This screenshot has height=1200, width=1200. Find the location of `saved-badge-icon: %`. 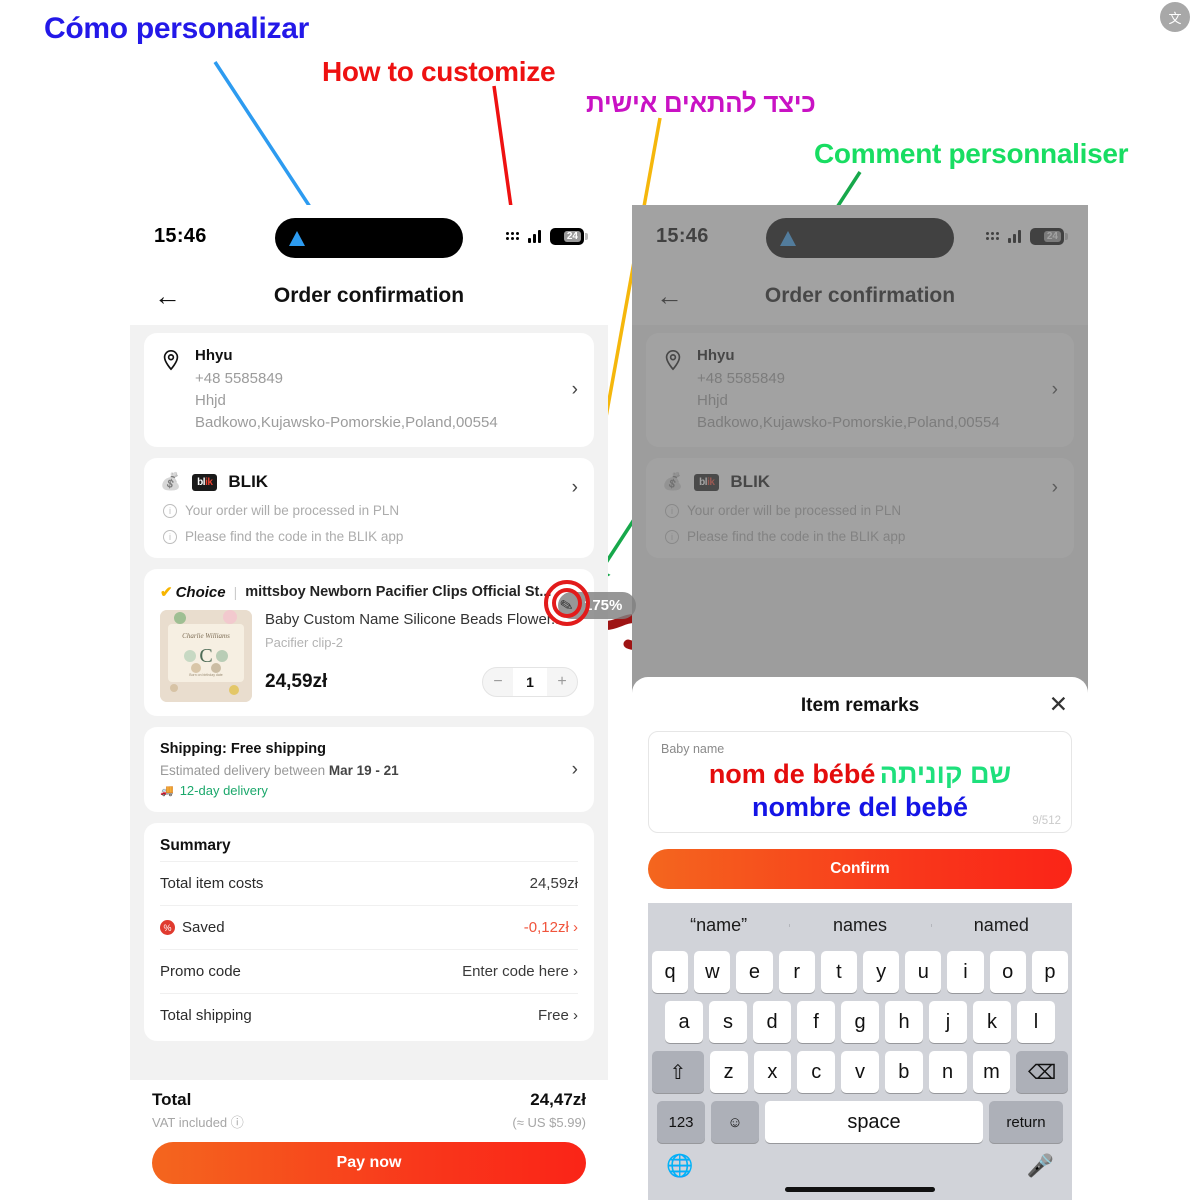

saved-badge-icon: % is located at coordinates (167, 928).